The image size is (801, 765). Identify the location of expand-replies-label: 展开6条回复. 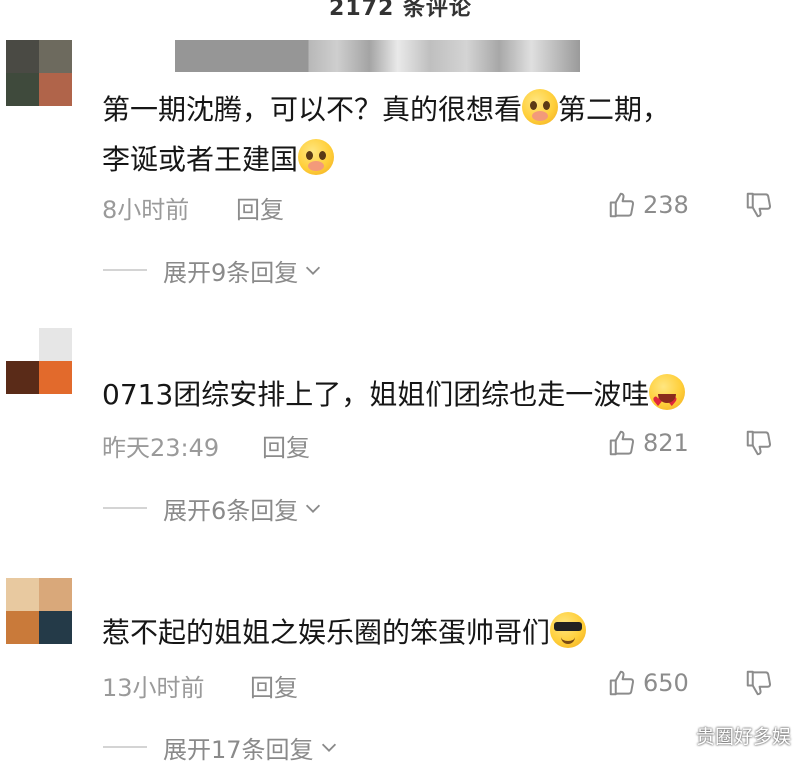
(231, 510).